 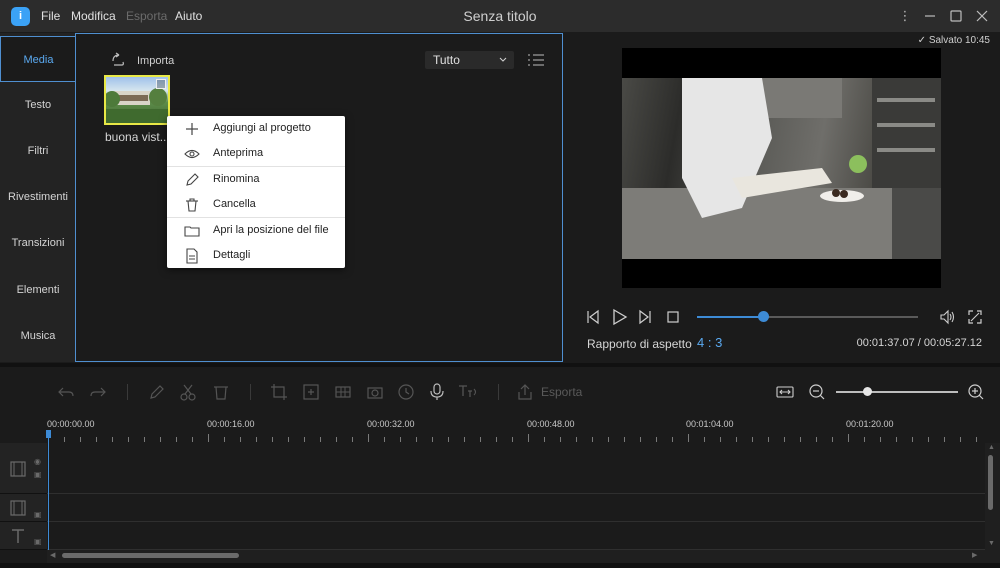 I want to click on zoom-slider-track, so click(x=897, y=392).